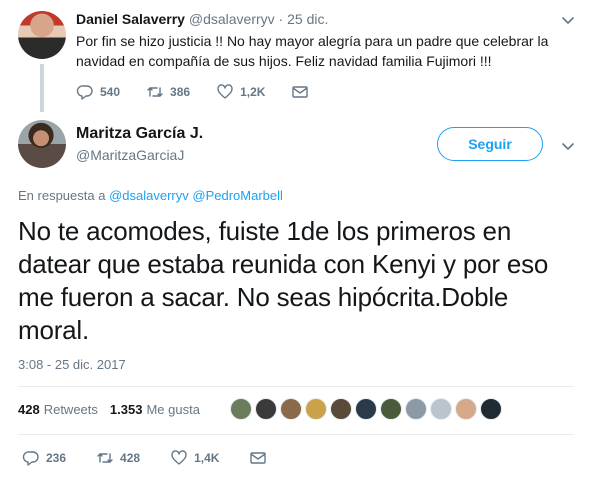 The image size is (590, 486). I want to click on thread-line, so click(42, 88).